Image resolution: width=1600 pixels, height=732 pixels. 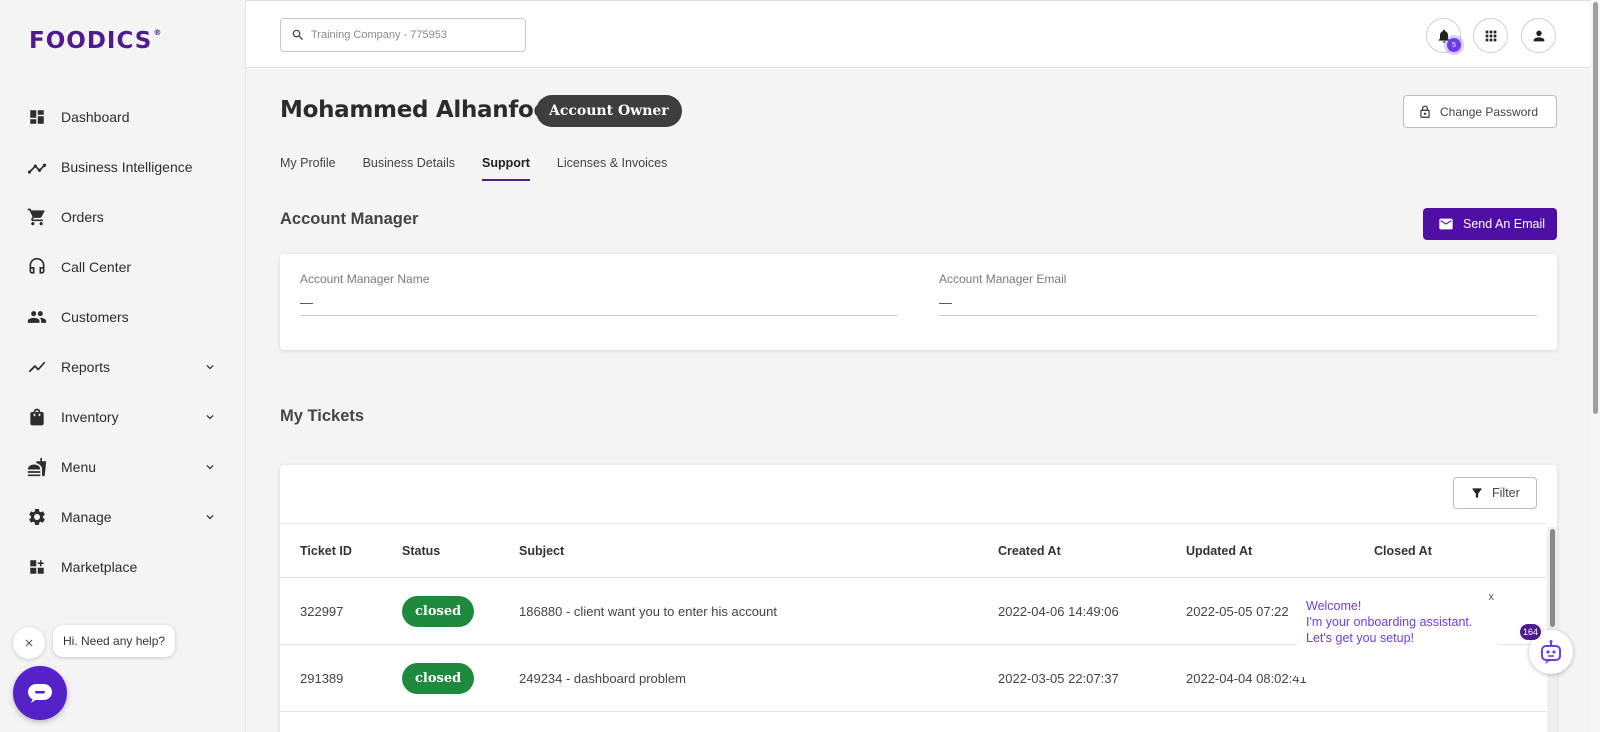 I want to click on help-bubble-text: Hi. Need any help?, so click(x=114, y=641).